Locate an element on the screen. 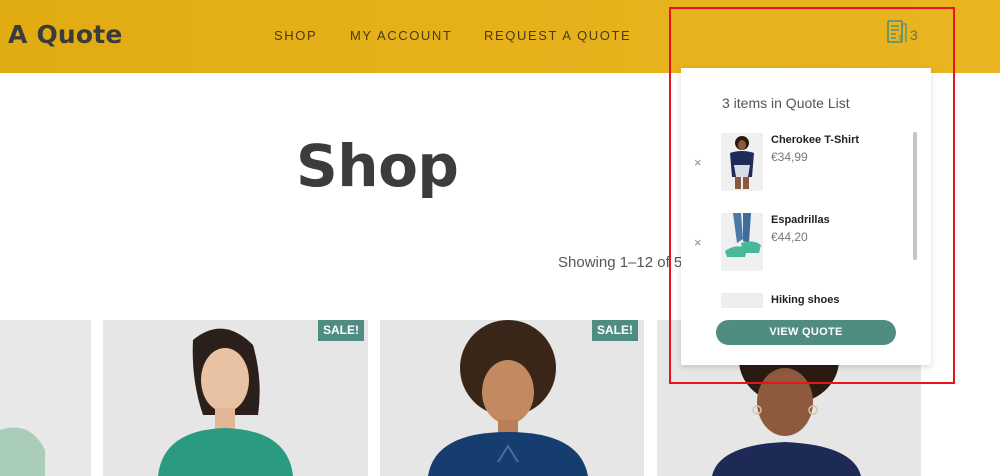  nav-my-account: MY ACCOUNT is located at coordinates (401, 35).